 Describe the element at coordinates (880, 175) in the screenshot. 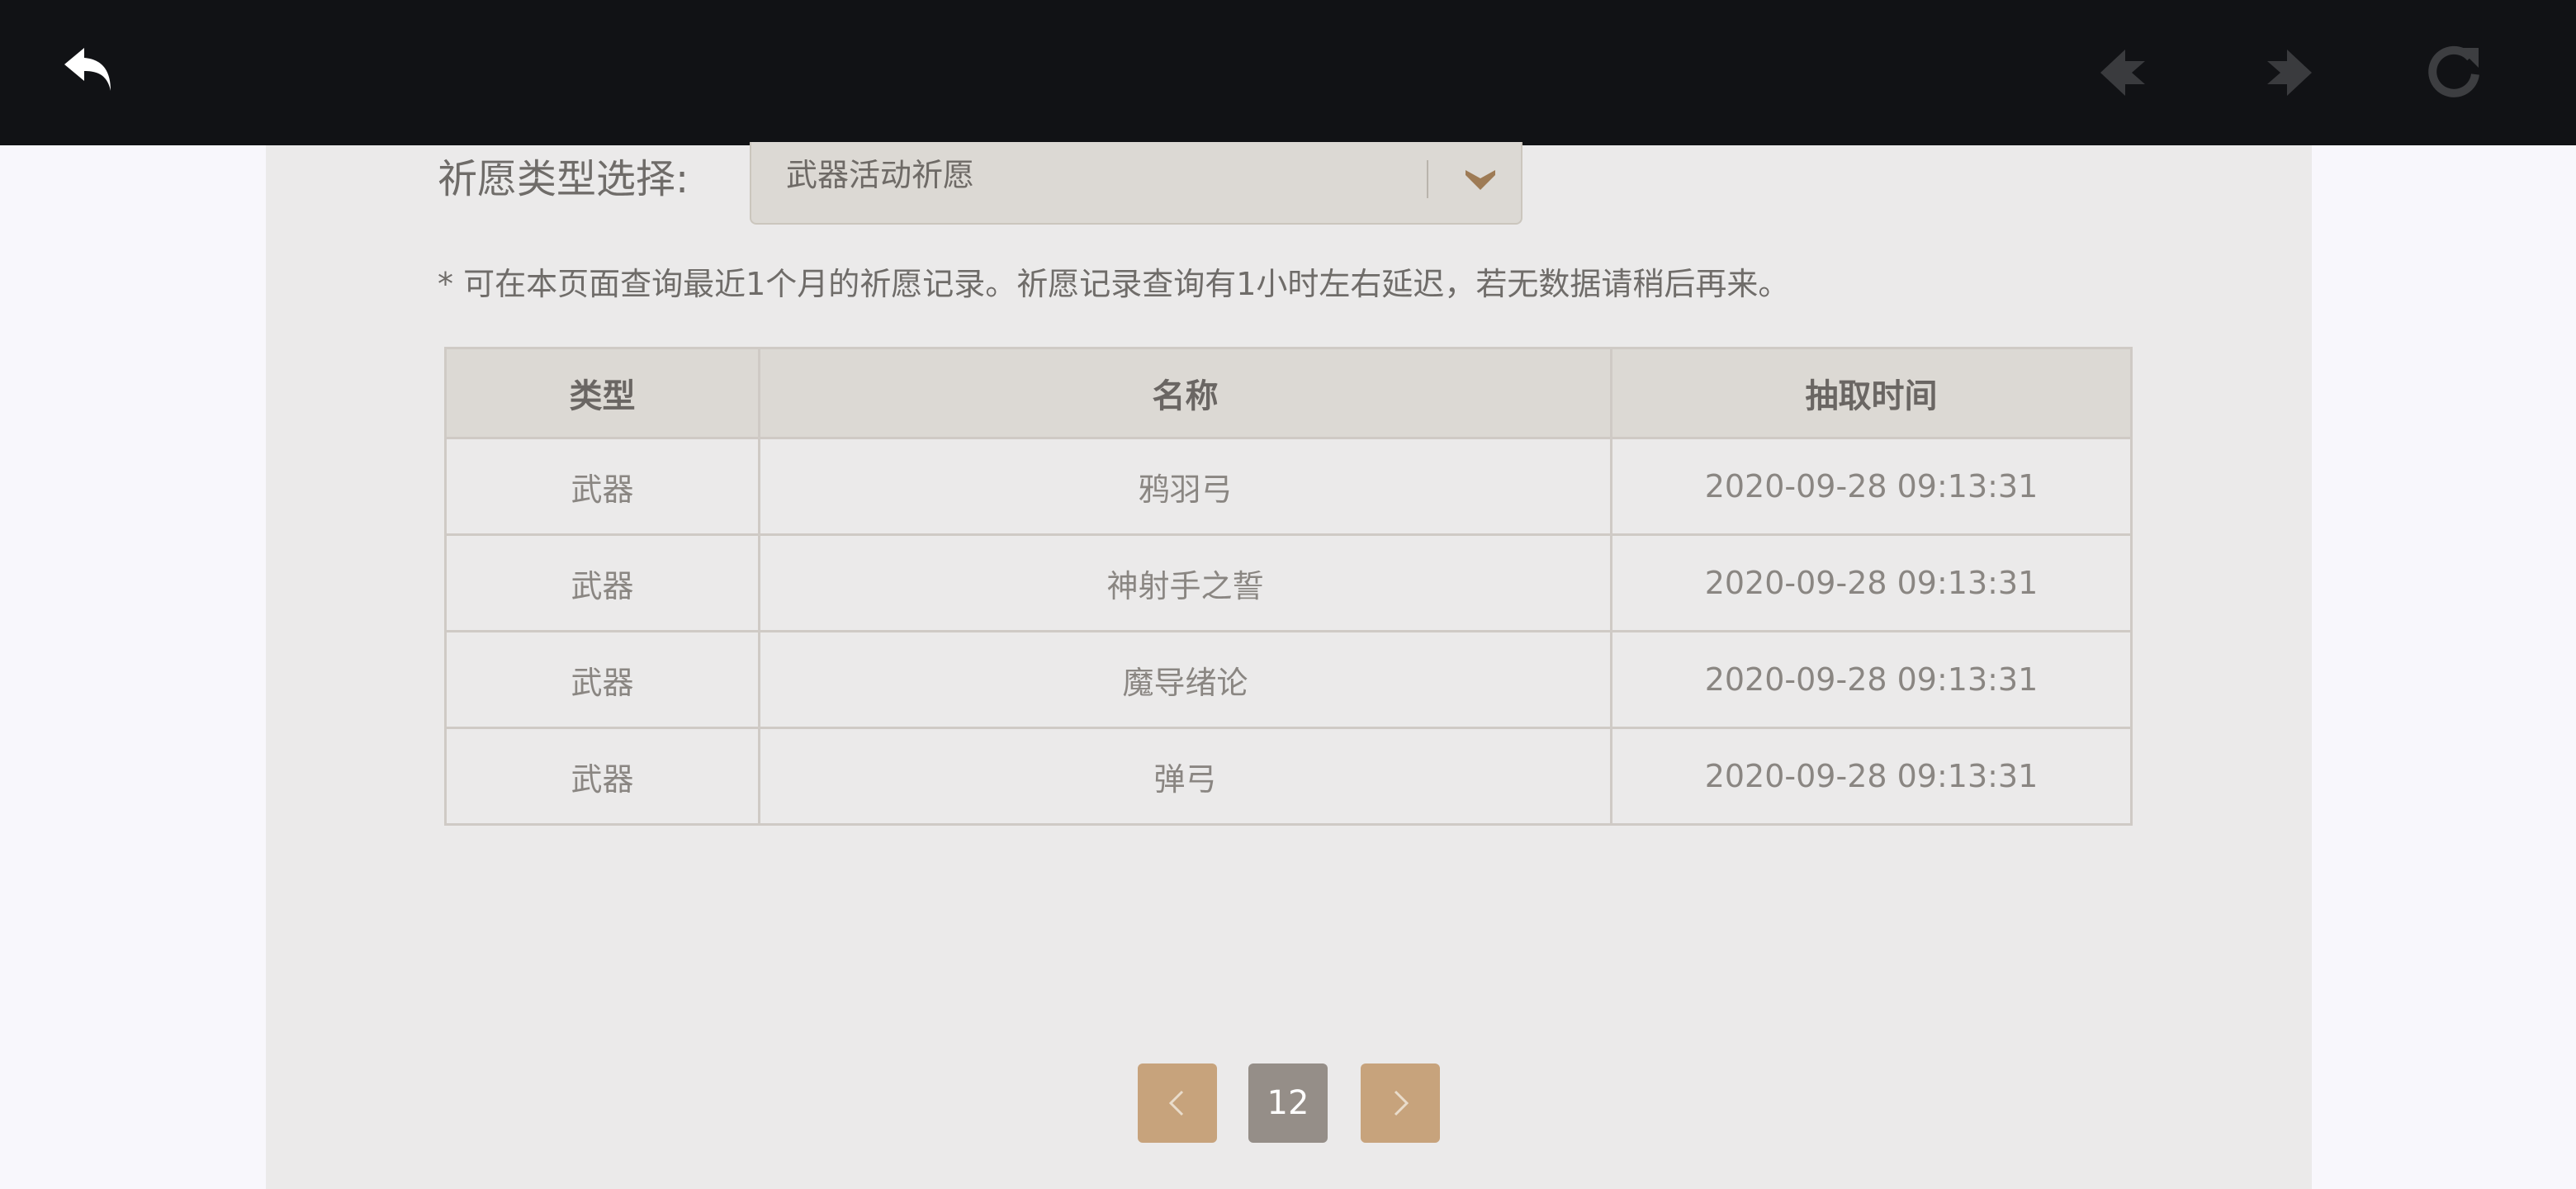

I see `wish-type-selected-value: 武器活动祈愿` at that location.